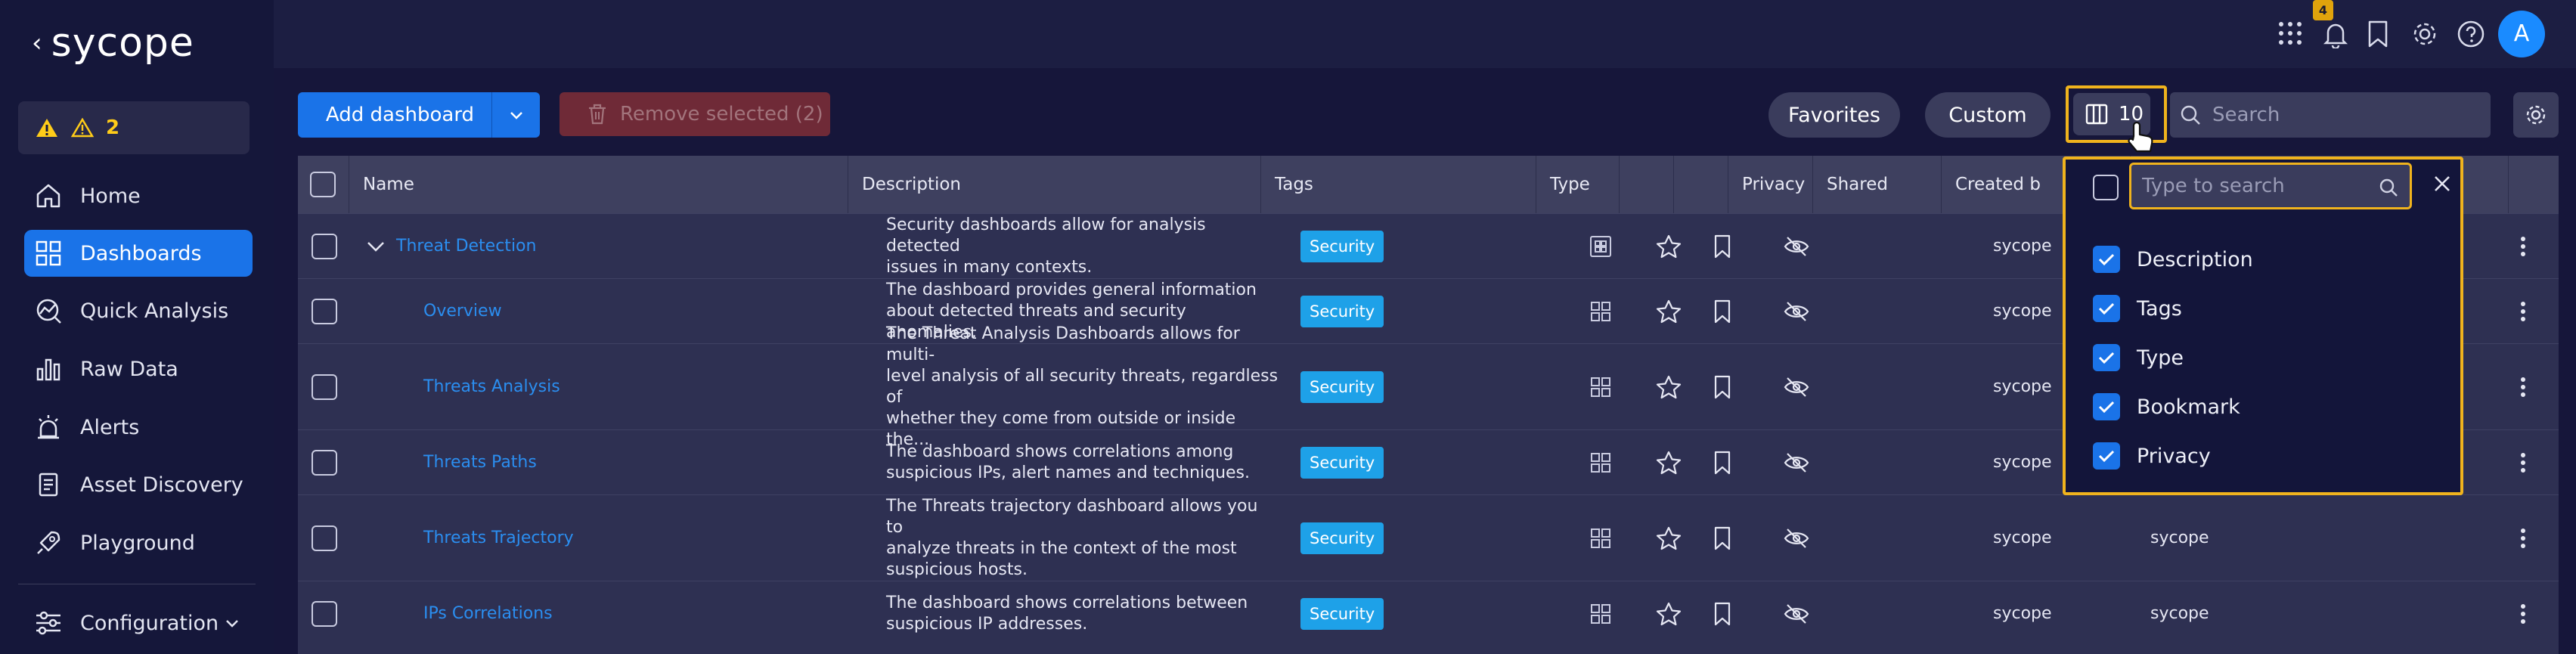 This screenshot has height=654, width=2576. What do you see at coordinates (1834, 115) in the screenshot?
I see `favorites-filter-button: Favorites` at bounding box center [1834, 115].